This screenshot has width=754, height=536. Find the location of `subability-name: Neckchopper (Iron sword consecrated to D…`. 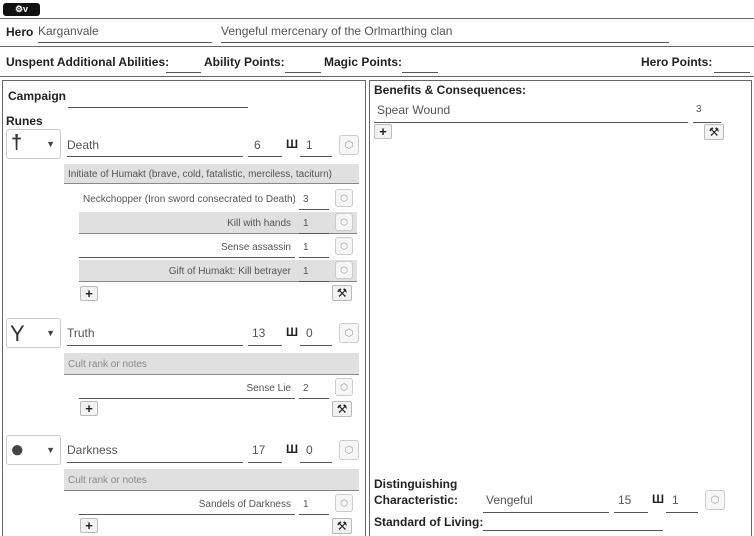

subability-name: Neckchopper (Iron sword consecrated to D… is located at coordinates (187, 199).